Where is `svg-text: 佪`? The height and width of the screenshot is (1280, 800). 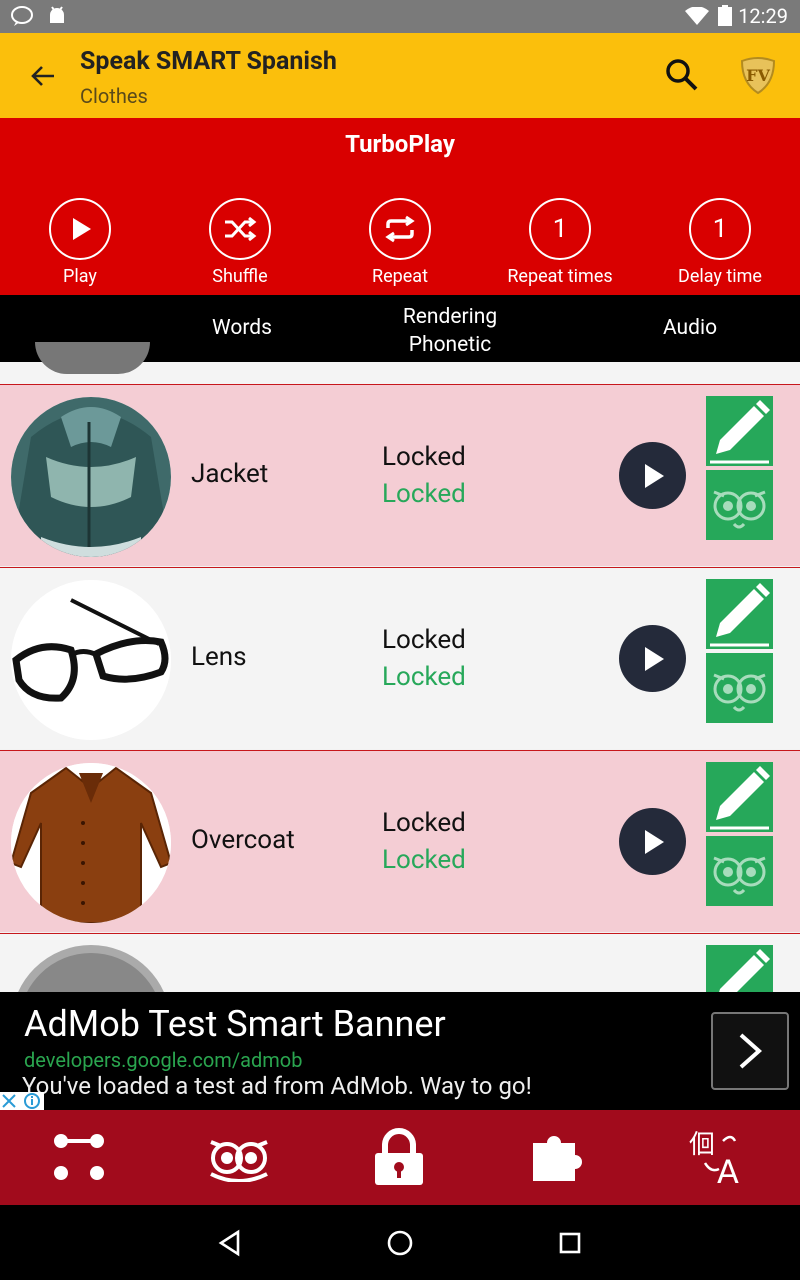
svg-text: 佪 is located at coordinates (702, 1145).